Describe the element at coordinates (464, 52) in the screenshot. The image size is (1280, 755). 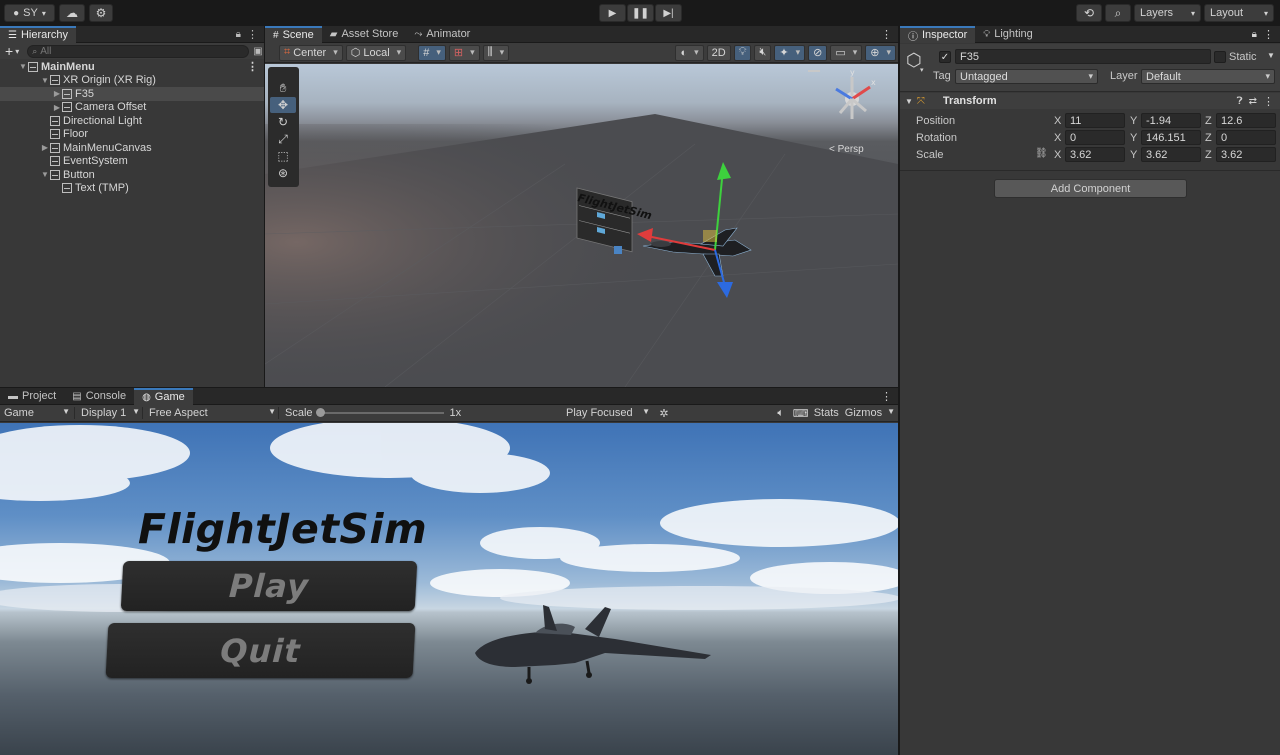
I see `snap-increment-dropdown: ⊞` at that location.